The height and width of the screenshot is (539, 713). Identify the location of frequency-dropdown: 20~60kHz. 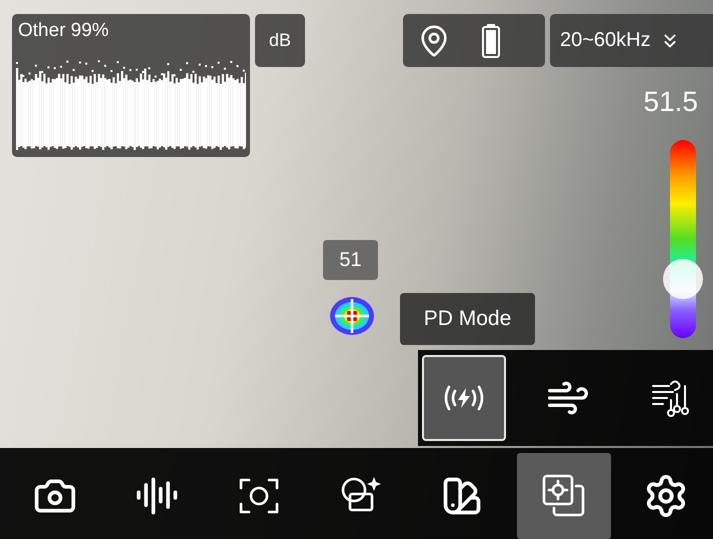
(631, 40).